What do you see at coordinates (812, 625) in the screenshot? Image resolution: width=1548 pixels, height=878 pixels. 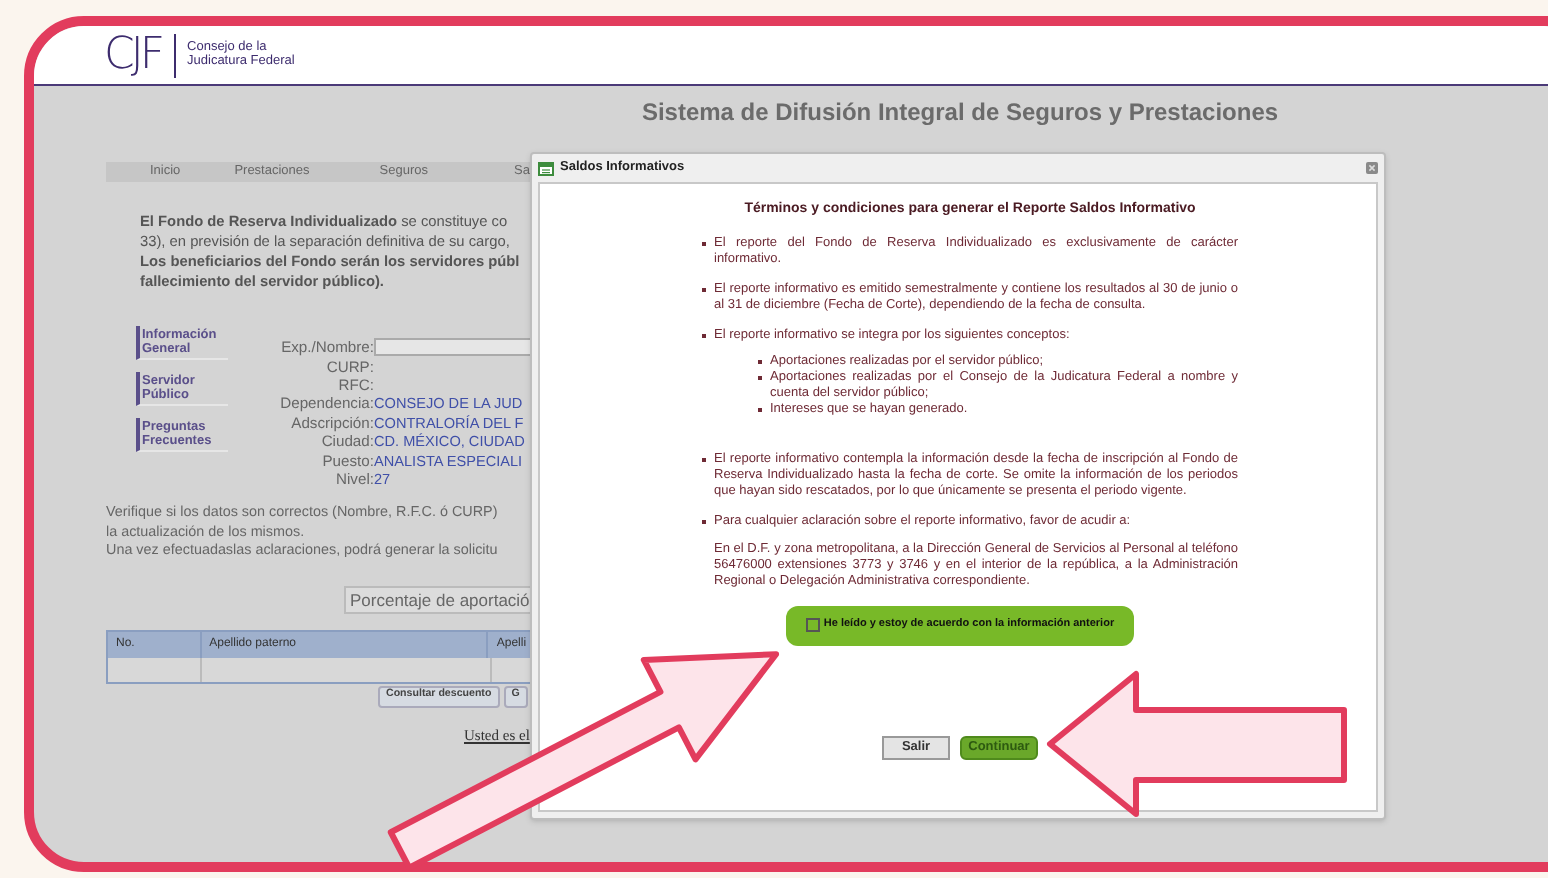 I see `checkbox` at bounding box center [812, 625].